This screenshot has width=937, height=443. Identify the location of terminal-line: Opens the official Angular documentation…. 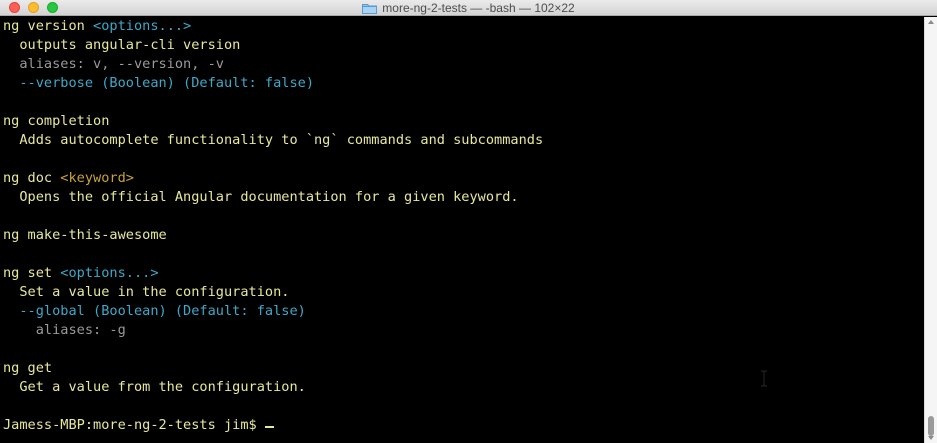
(463, 197).